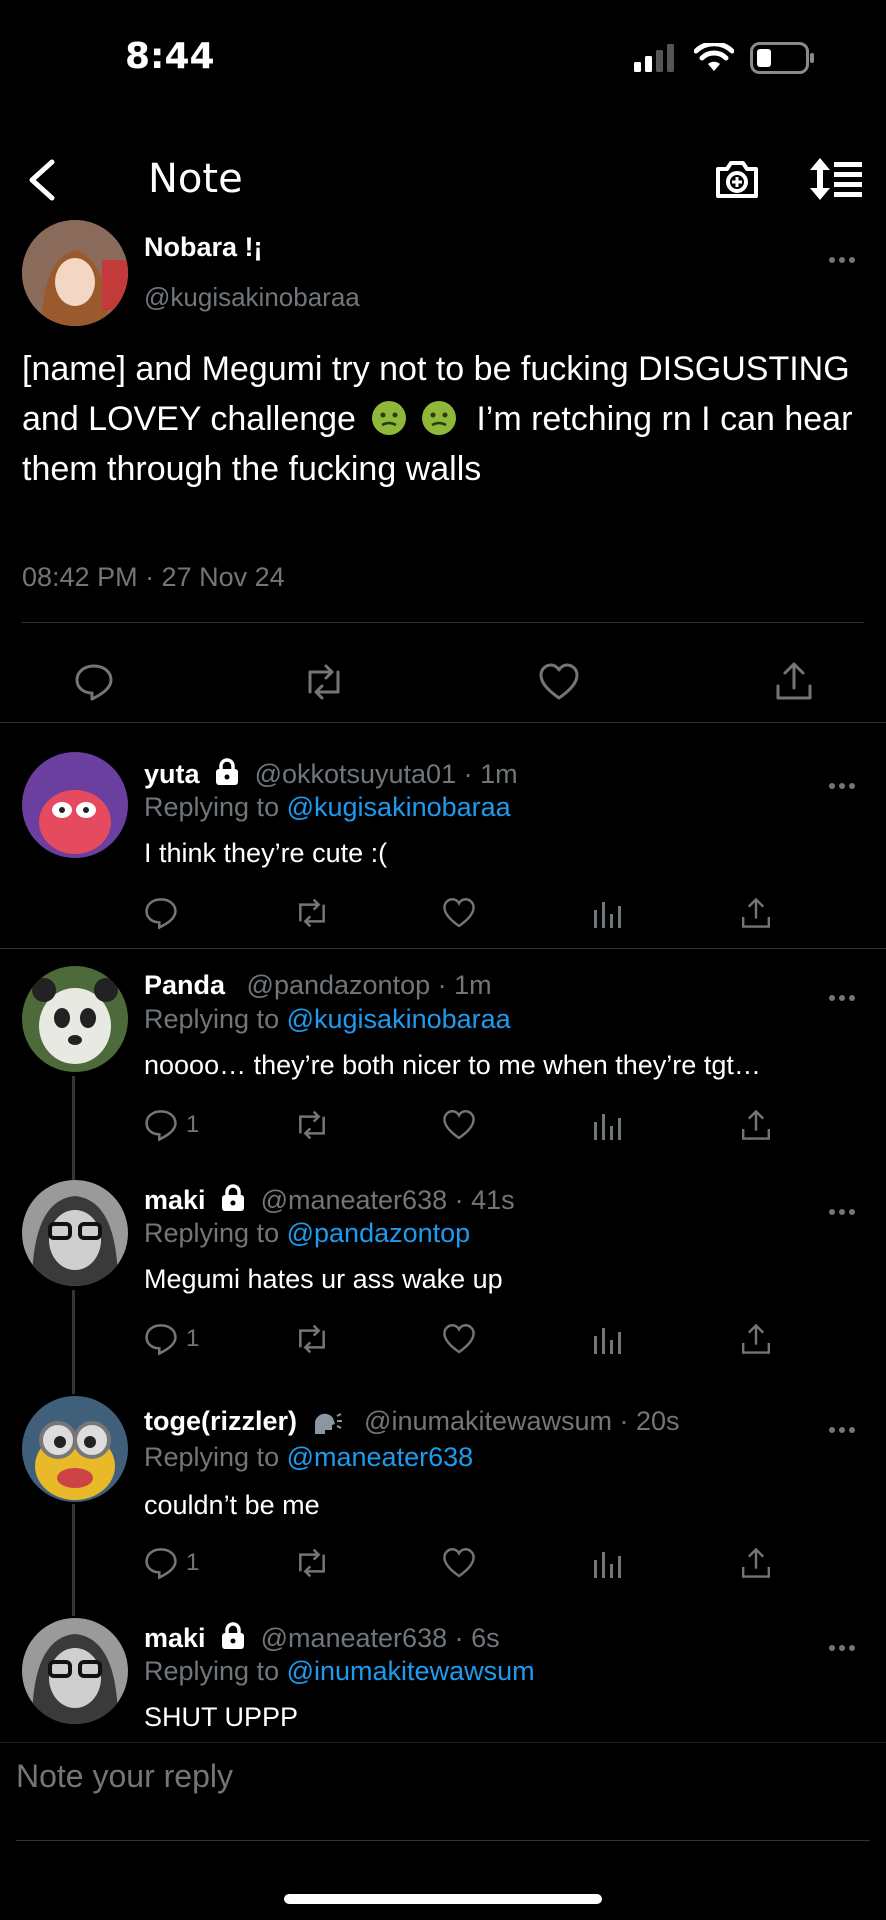 The image size is (886, 1920). Describe the element at coordinates (379, 1233) in the screenshot. I see `replying-to-link: @pandazontop` at that location.